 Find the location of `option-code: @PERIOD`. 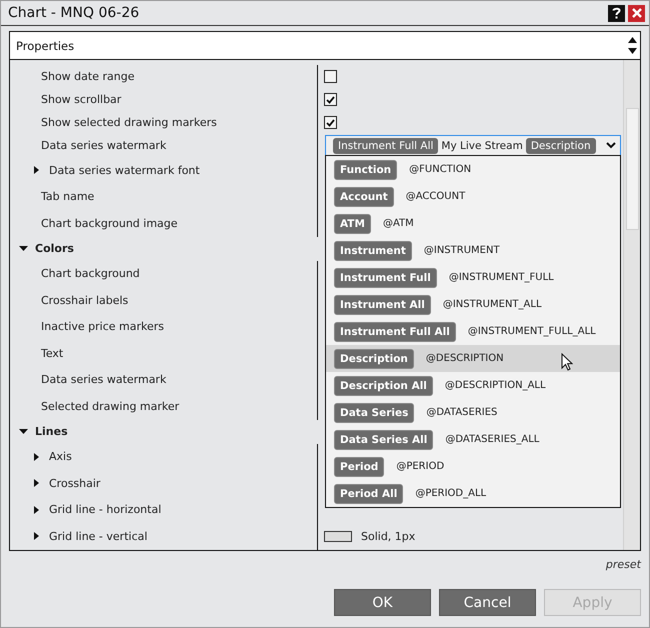

option-code: @PERIOD is located at coordinates (420, 466).